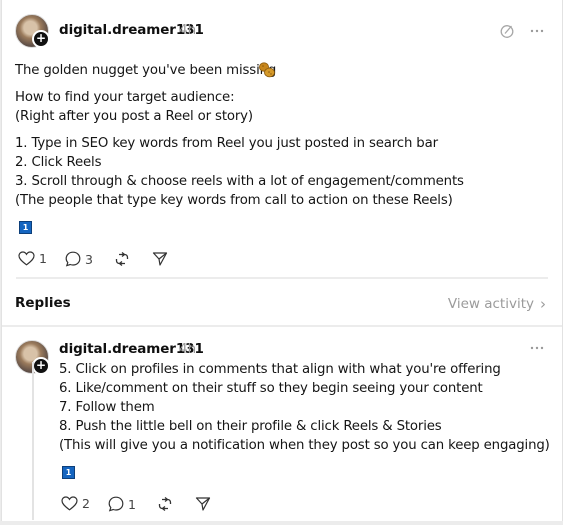 The height and width of the screenshot is (525, 563). I want to click on reply-like-button: 2, so click(75, 503).